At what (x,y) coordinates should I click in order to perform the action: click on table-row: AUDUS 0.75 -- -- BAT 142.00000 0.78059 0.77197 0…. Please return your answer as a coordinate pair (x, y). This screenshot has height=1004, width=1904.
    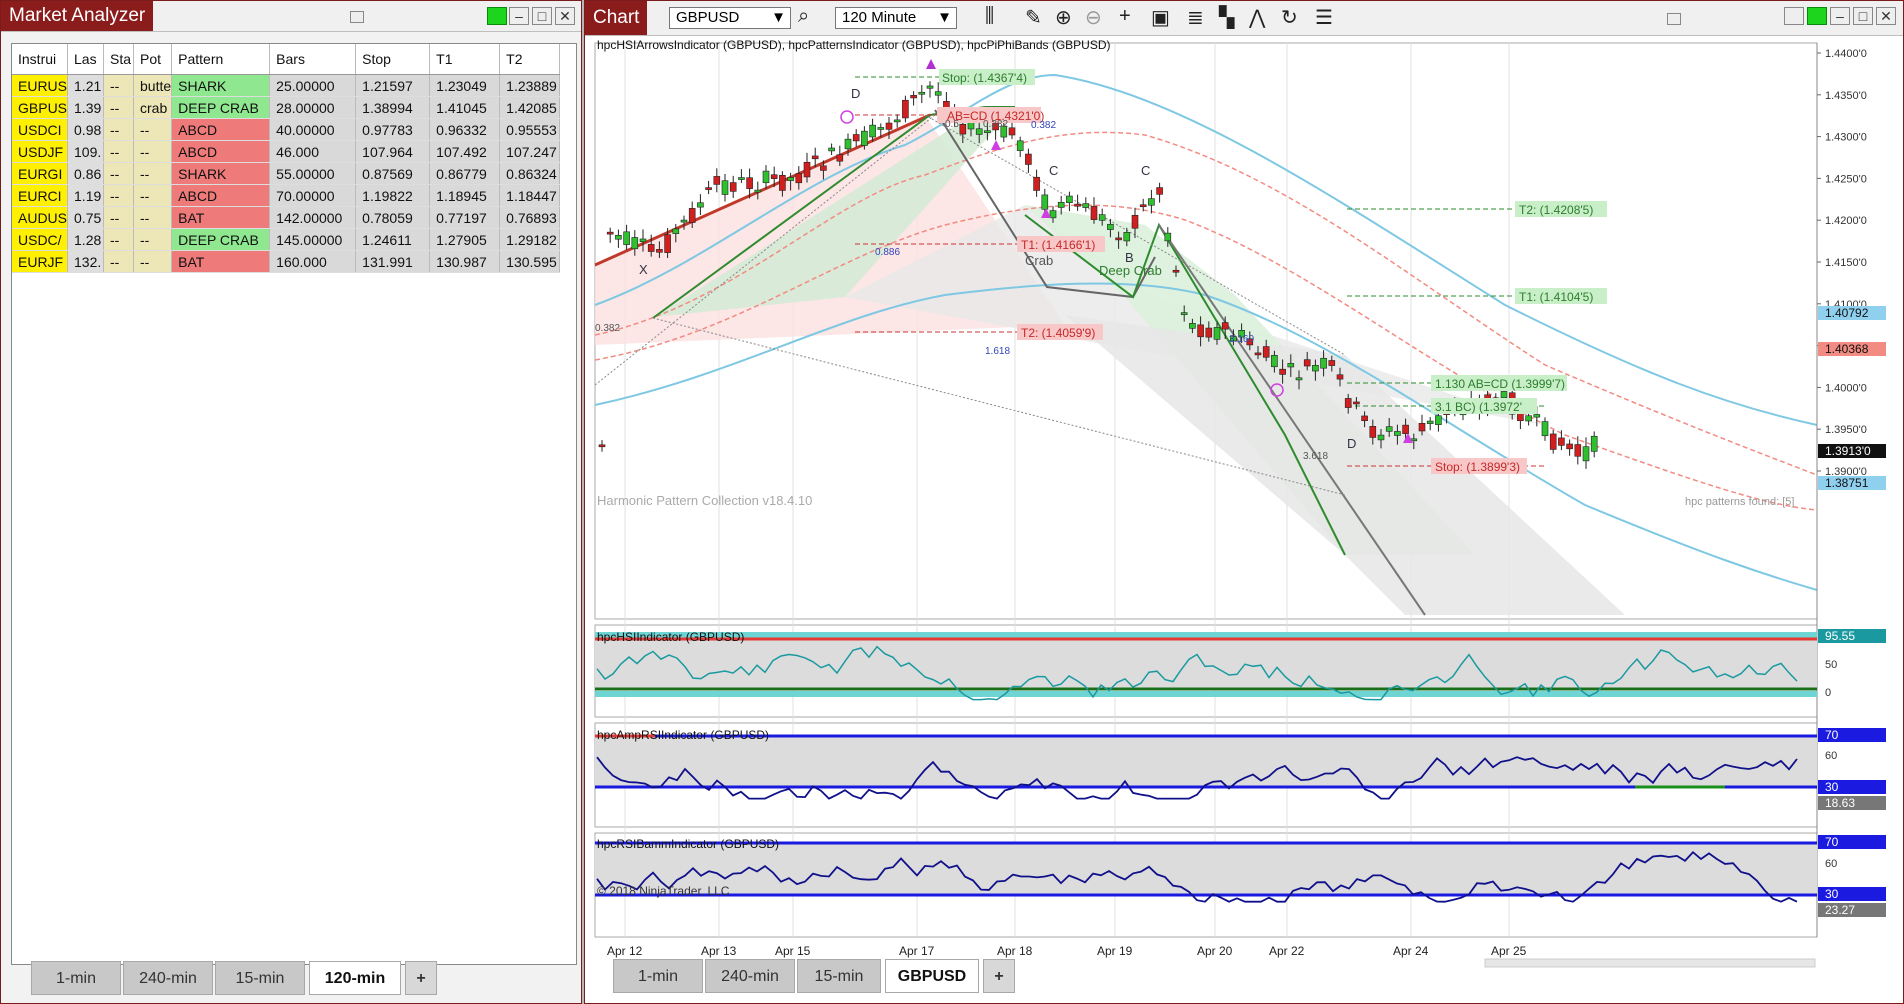
    Looking at the image, I should click on (286, 217).